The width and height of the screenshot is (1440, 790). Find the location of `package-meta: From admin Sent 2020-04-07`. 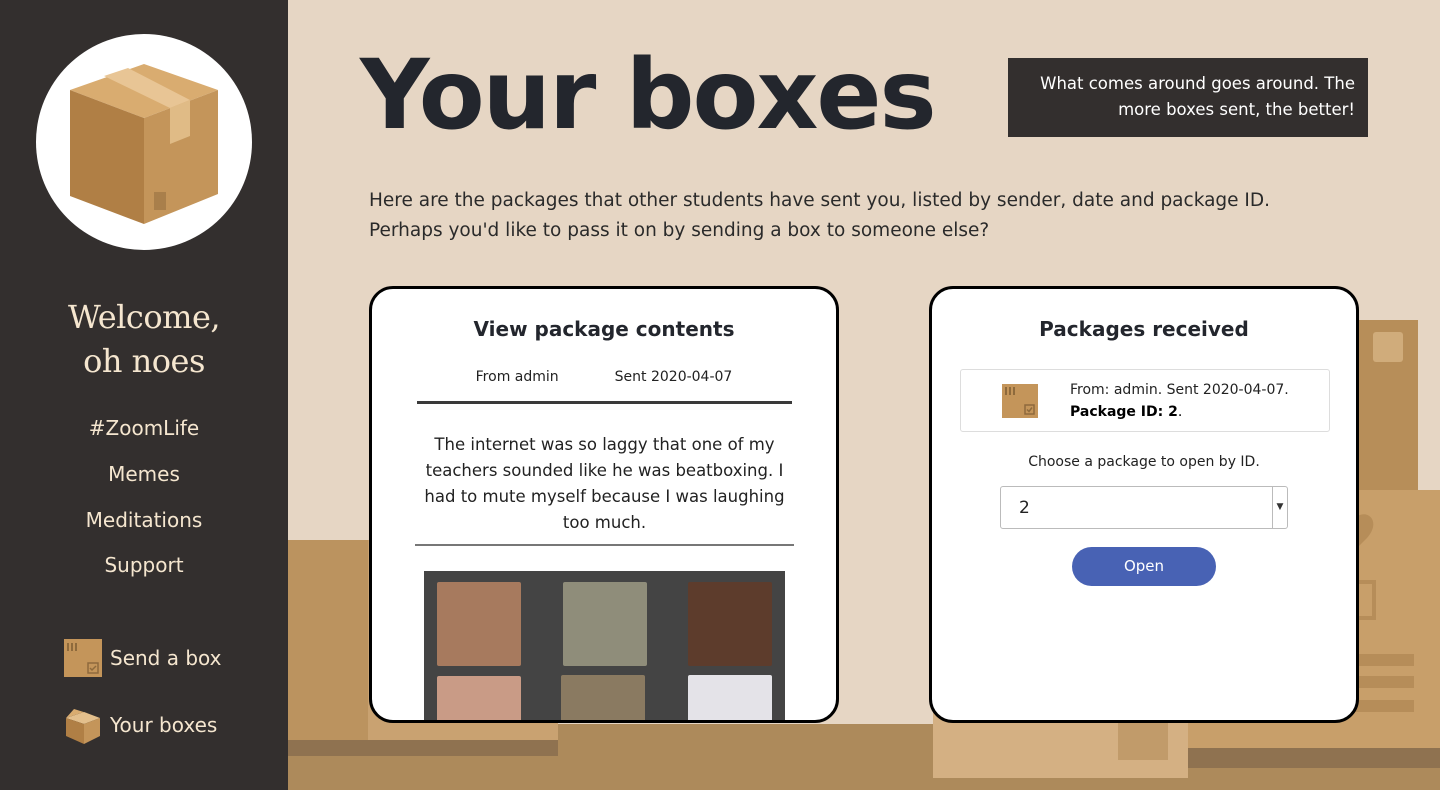

package-meta: From admin Sent 2020-04-07 is located at coordinates (604, 377).